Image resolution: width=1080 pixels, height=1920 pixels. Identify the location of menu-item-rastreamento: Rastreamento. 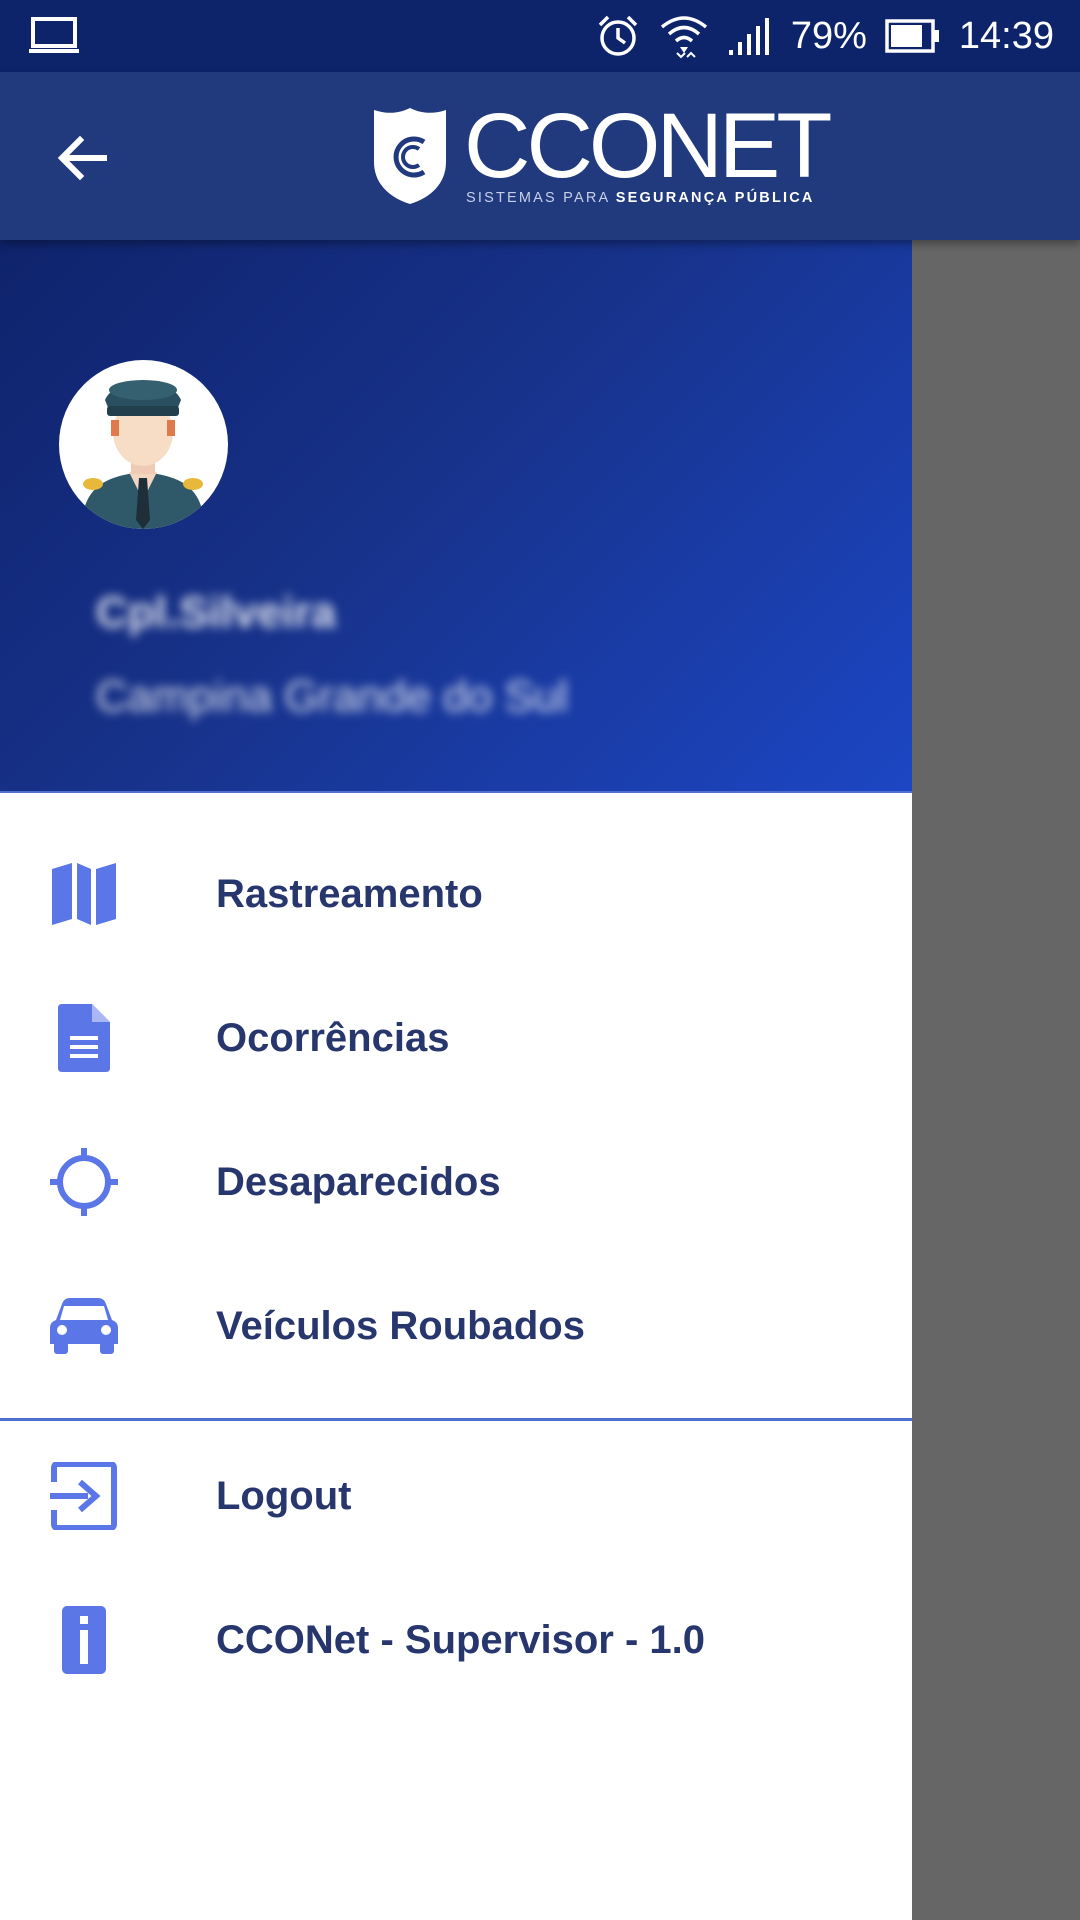
(456, 894).